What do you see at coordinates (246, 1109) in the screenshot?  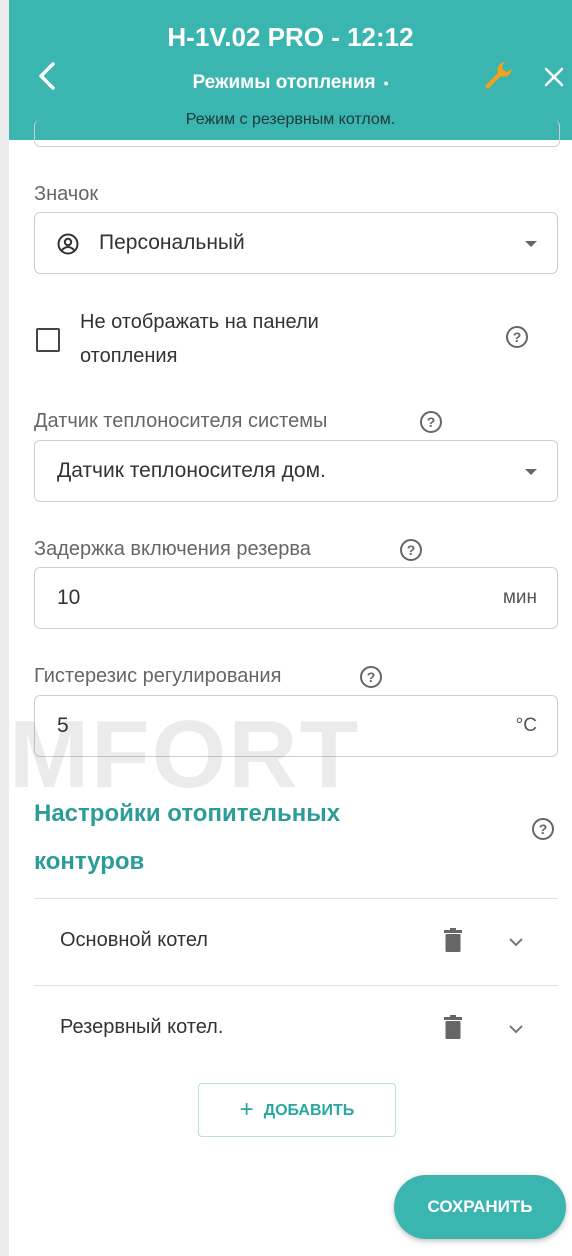 I see `plus-icon: +` at bounding box center [246, 1109].